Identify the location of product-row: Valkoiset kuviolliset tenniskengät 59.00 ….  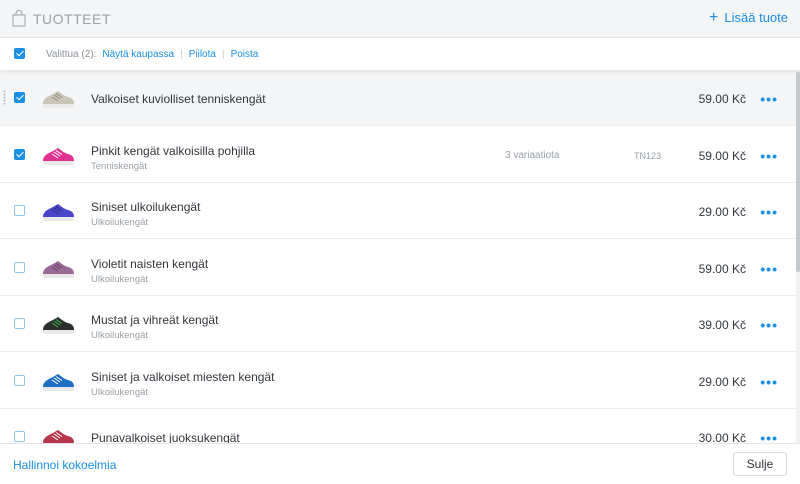
(398, 98).